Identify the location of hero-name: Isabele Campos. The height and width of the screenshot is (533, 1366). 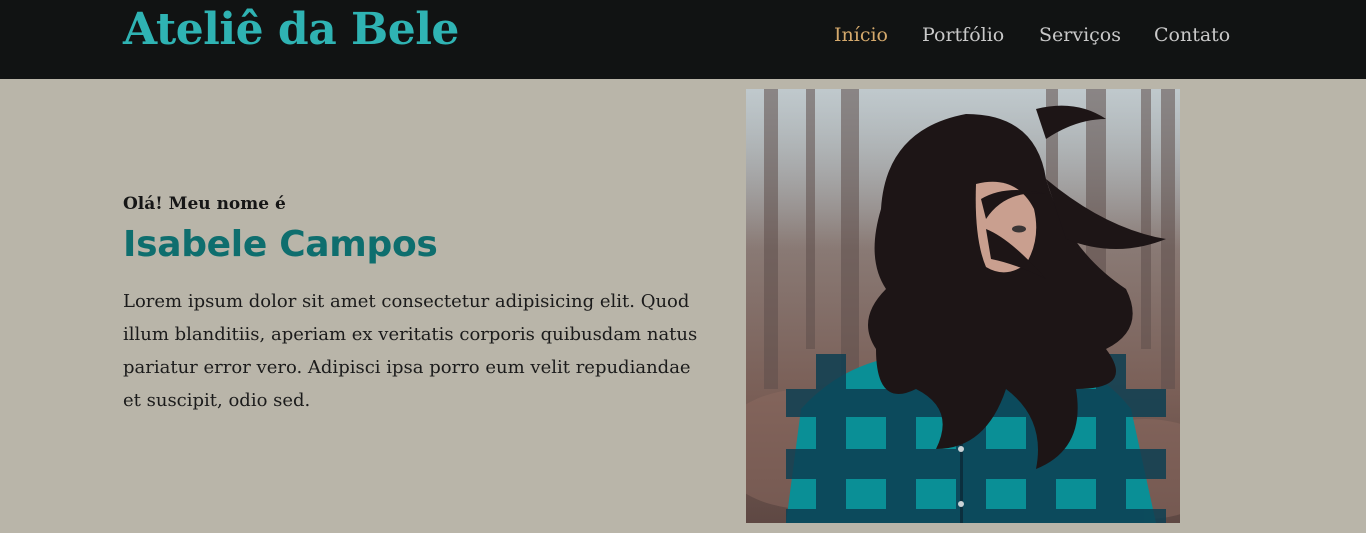
(280, 244).